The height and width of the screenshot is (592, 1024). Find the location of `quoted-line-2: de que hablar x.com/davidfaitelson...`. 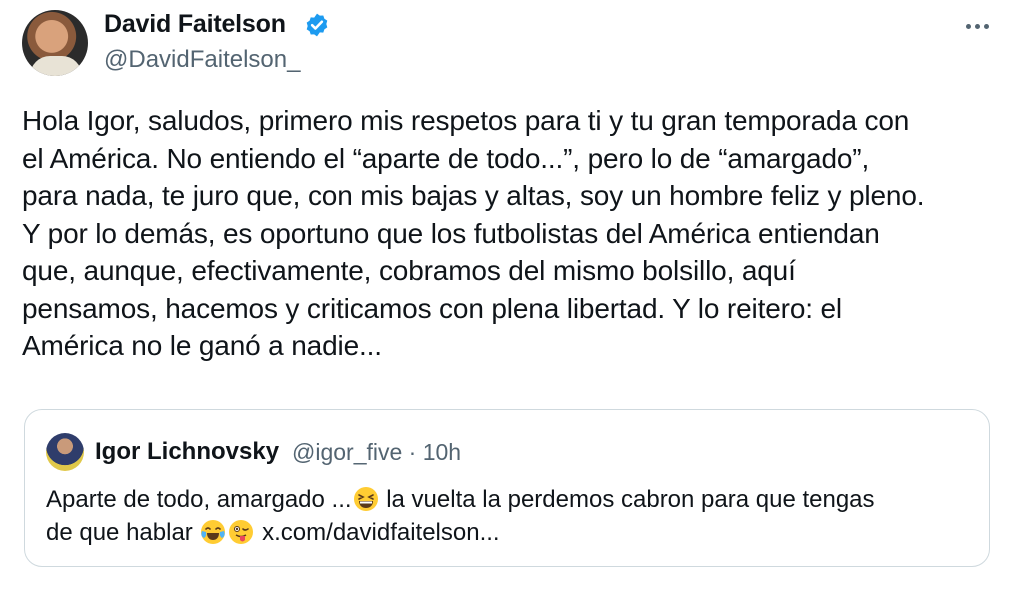

quoted-line-2: de que hablar x.com/davidfaitelson... is located at coordinates (511, 532).